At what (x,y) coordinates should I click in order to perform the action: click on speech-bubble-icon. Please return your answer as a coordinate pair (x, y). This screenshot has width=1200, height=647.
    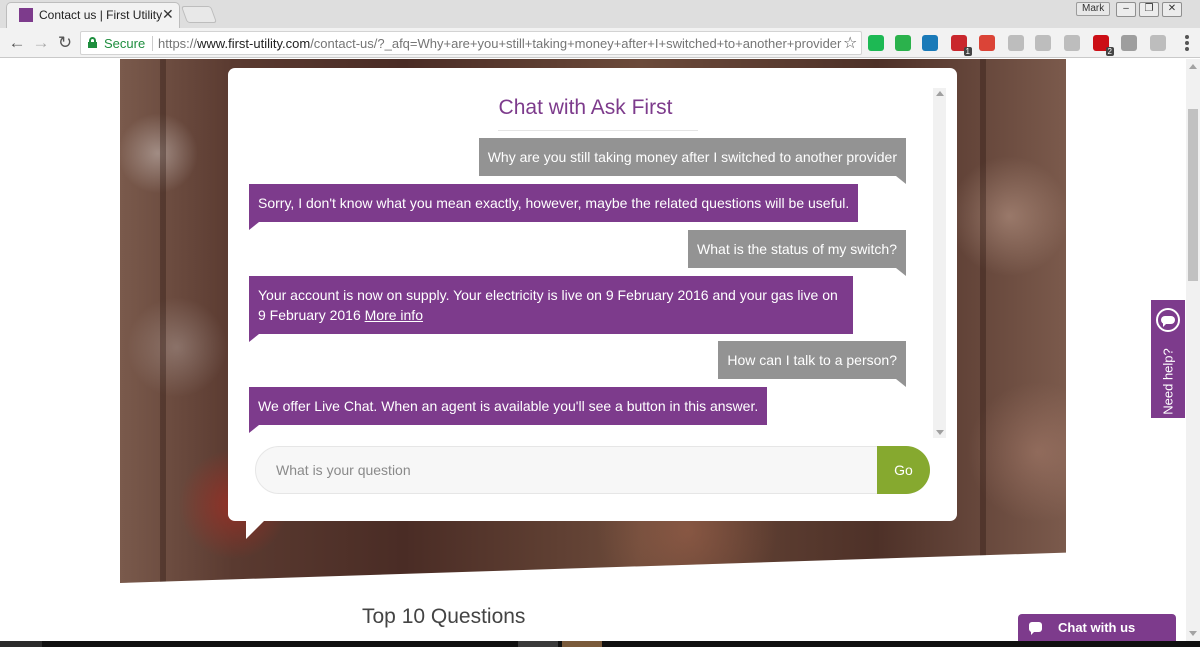
    Looking at the image, I should click on (1035, 628).